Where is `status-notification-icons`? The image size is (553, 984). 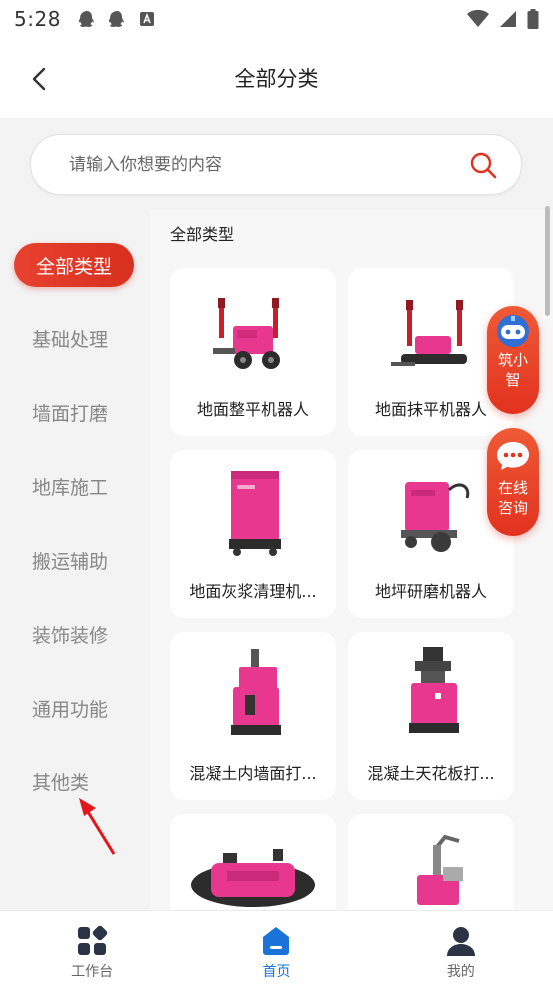
status-notification-icons is located at coordinates (116, 19).